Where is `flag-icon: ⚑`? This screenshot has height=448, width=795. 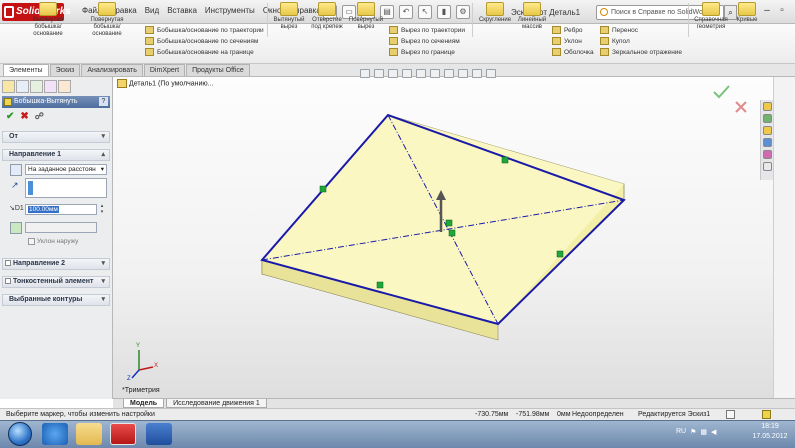 flag-icon: ⚑ is located at coordinates (693, 432).